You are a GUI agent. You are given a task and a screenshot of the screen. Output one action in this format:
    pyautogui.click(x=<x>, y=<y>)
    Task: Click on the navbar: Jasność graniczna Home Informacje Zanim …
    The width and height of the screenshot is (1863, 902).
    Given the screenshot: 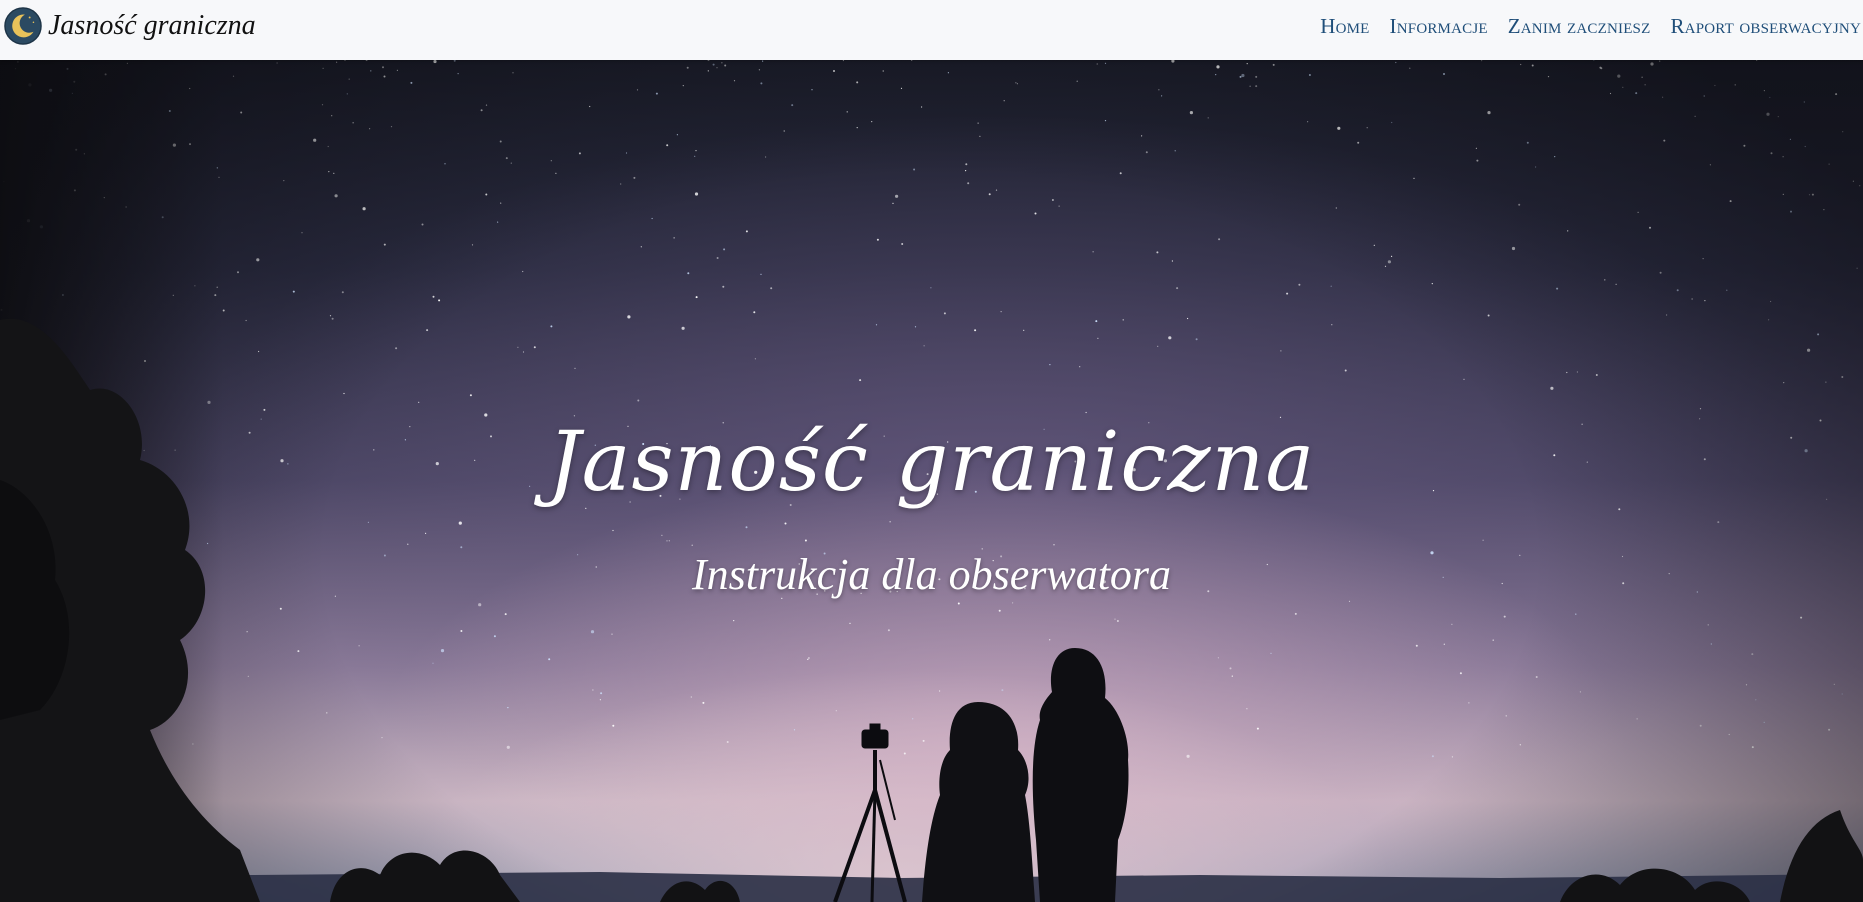 What is the action you would take?
    pyautogui.click(x=931, y=30)
    